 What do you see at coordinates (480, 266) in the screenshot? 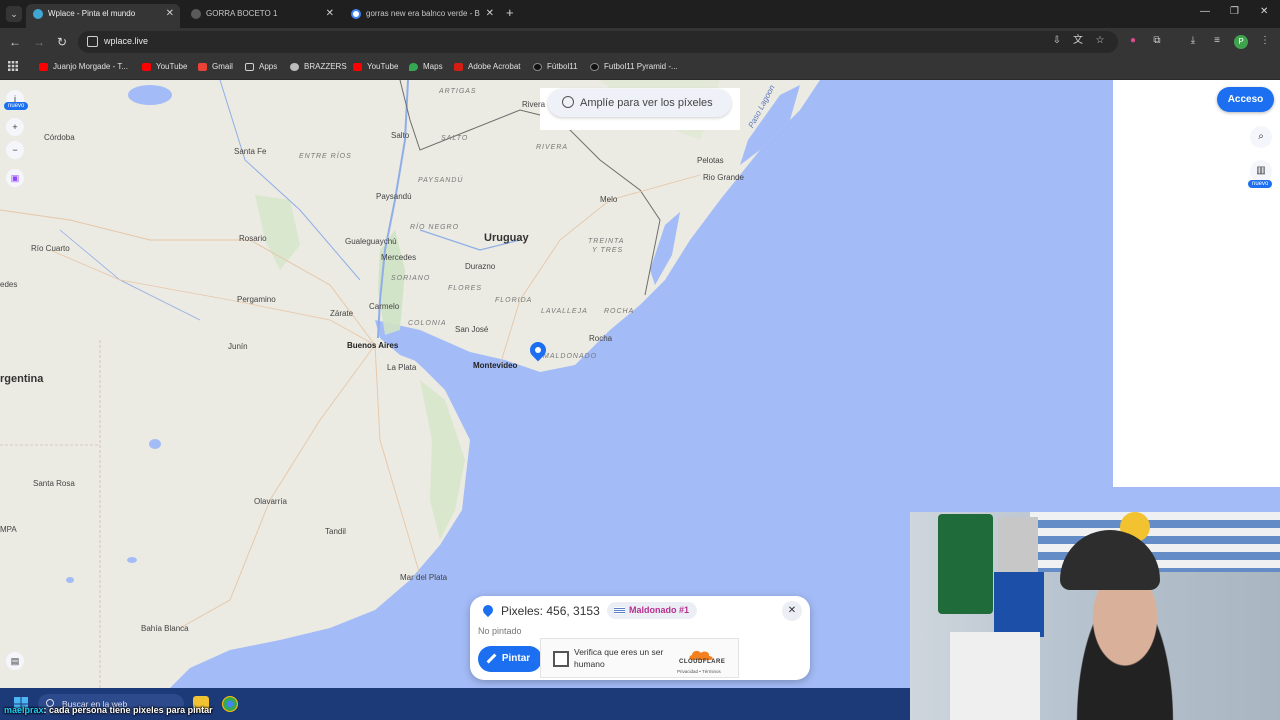
I see `city-label: Durazno` at bounding box center [480, 266].